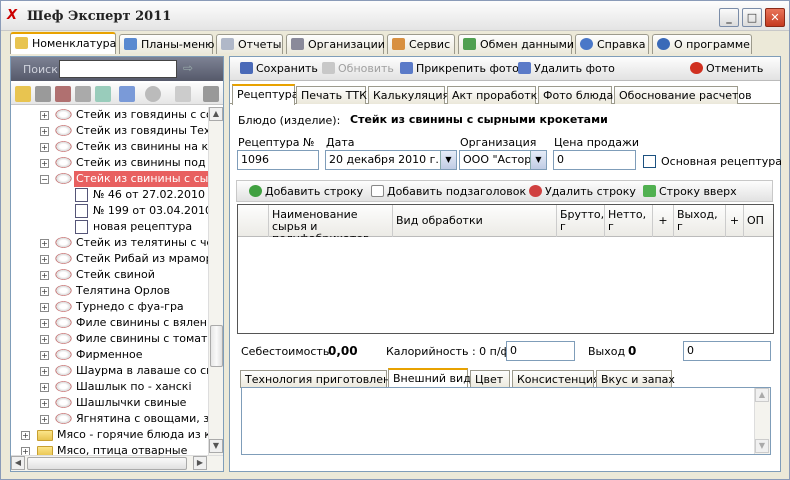  What do you see at coordinates (265, 94) in the screenshot?
I see `tab-recipe: Рецептура` at bounding box center [265, 94].